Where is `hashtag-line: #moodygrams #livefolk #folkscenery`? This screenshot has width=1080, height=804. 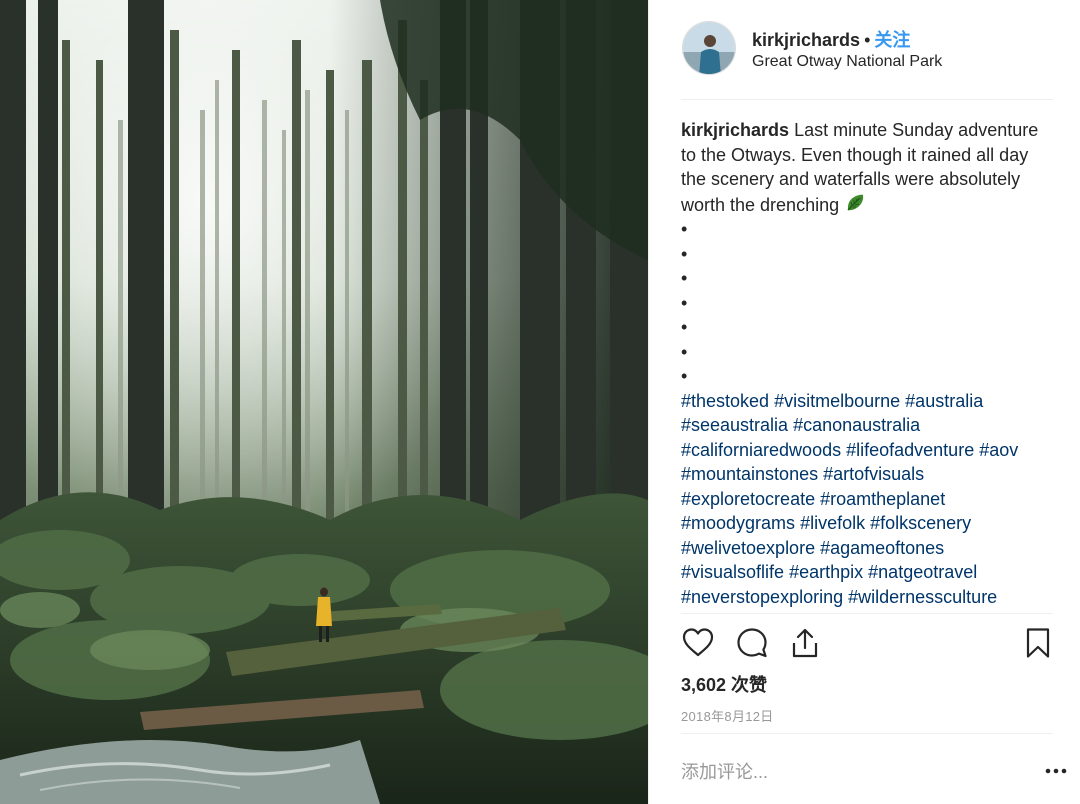 hashtag-line: #moodygrams #livefolk #folkscenery is located at coordinates (867, 523).